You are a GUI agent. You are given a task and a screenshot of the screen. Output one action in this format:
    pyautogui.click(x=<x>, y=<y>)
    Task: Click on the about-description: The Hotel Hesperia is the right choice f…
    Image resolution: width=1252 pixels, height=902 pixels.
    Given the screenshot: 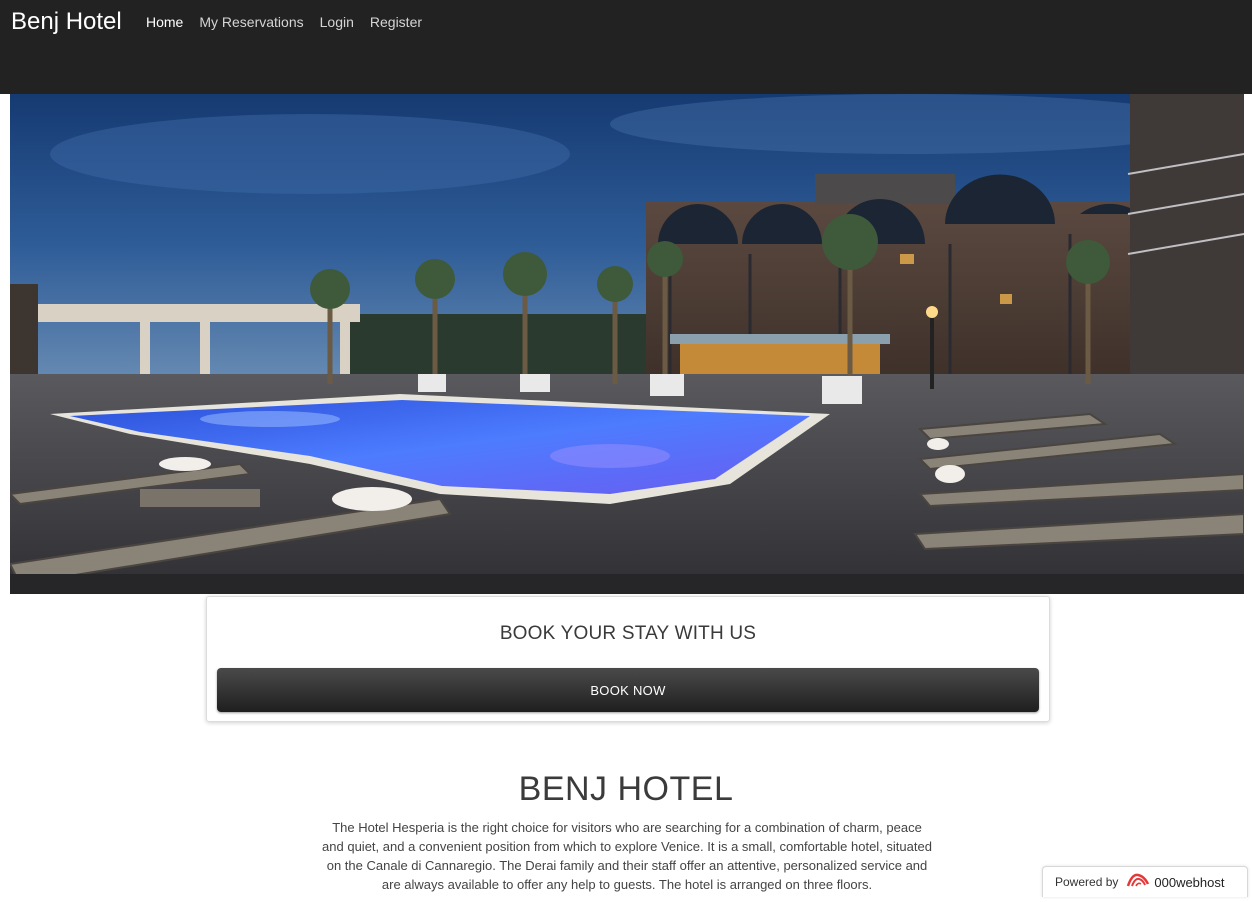 What is the action you would take?
    pyautogui.click(x=627, y=856)
    